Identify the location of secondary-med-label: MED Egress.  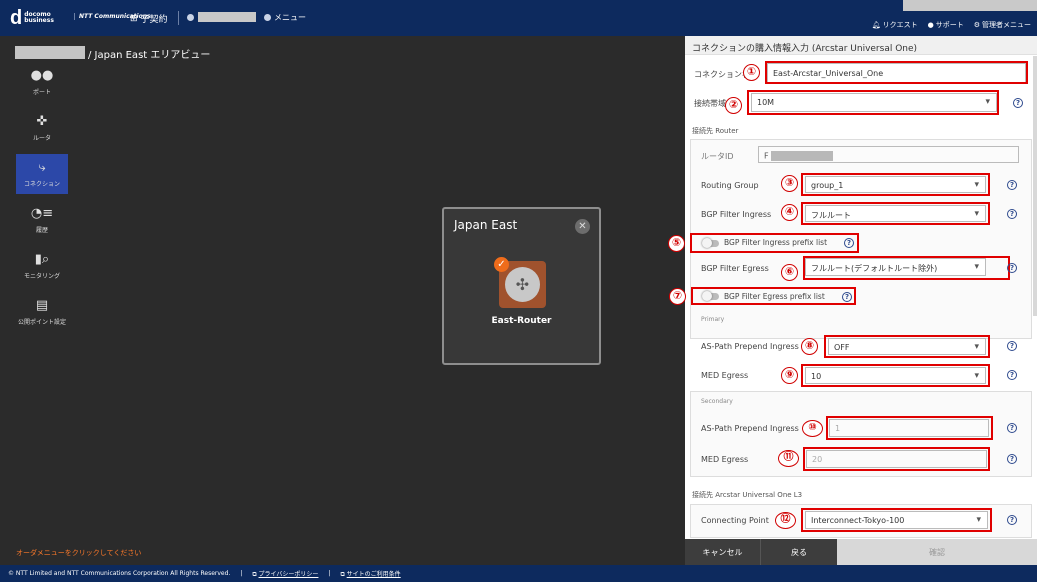
(725, 459).